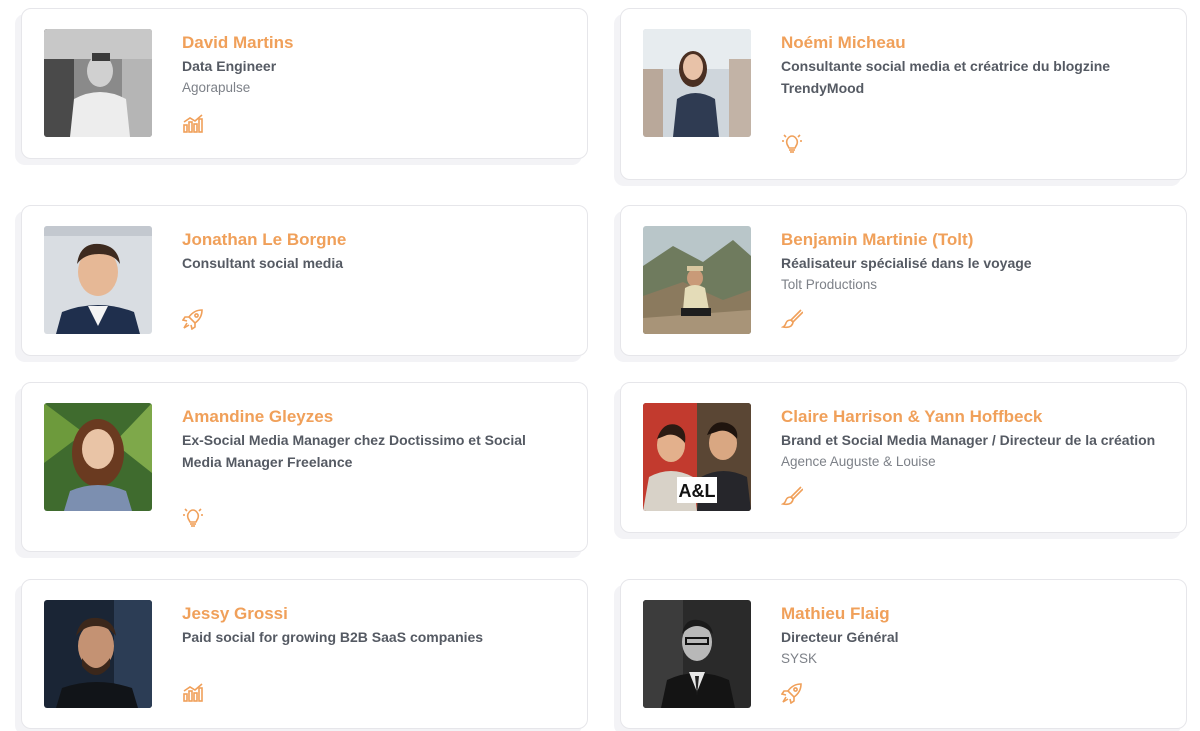  What do you see at coordinates (971, 614) in the screenshot?
I see `speaker-name: Mathieu Flaig` at bounding box center [971, 614].